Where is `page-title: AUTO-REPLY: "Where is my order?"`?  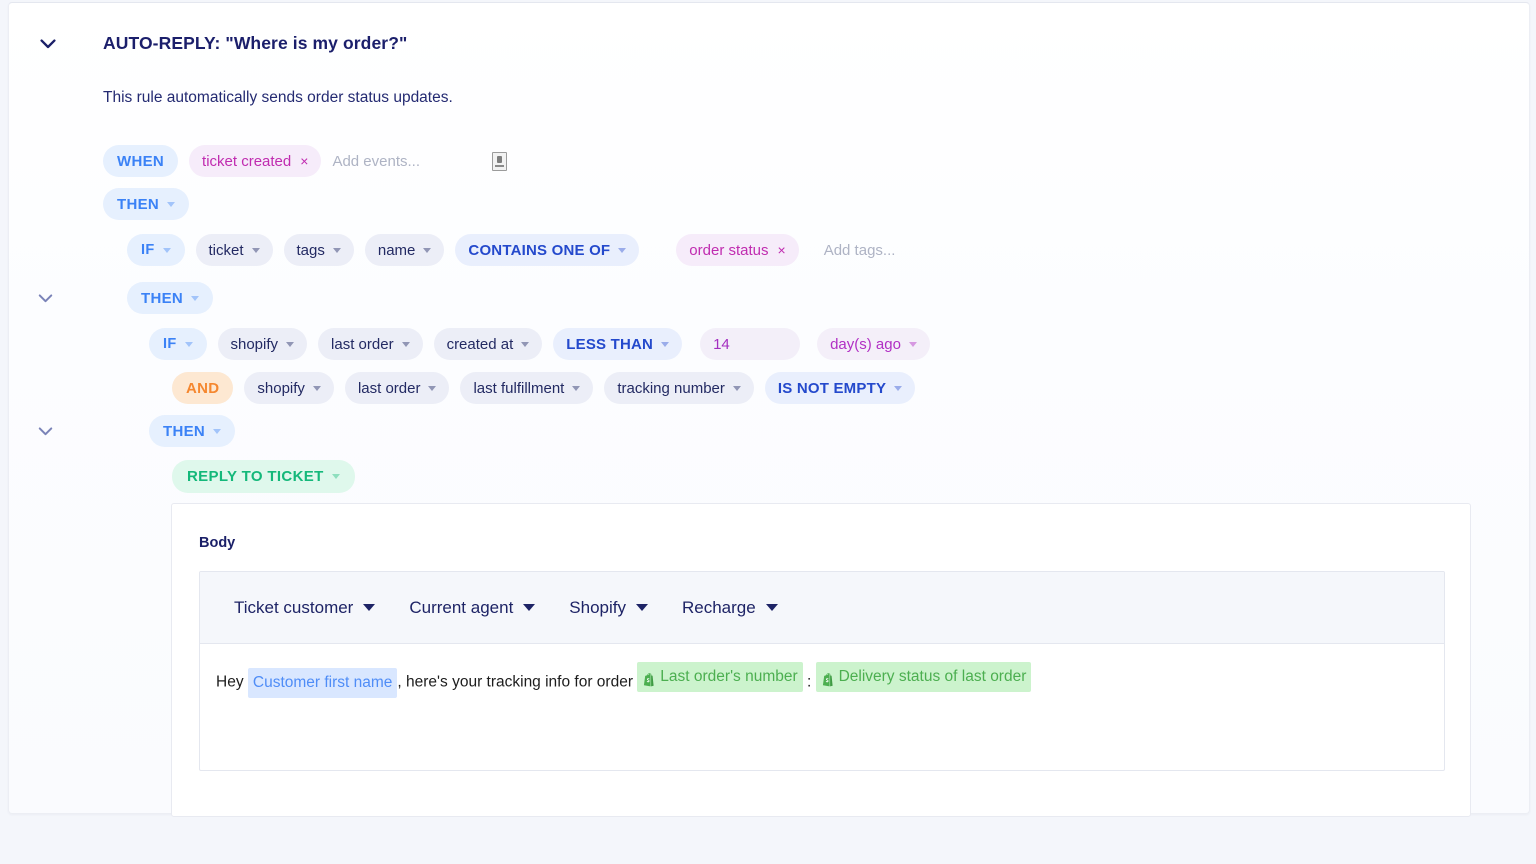 page-title: AUTO-REPLY: "Where is my order?" is located at coordinates (255, 43).